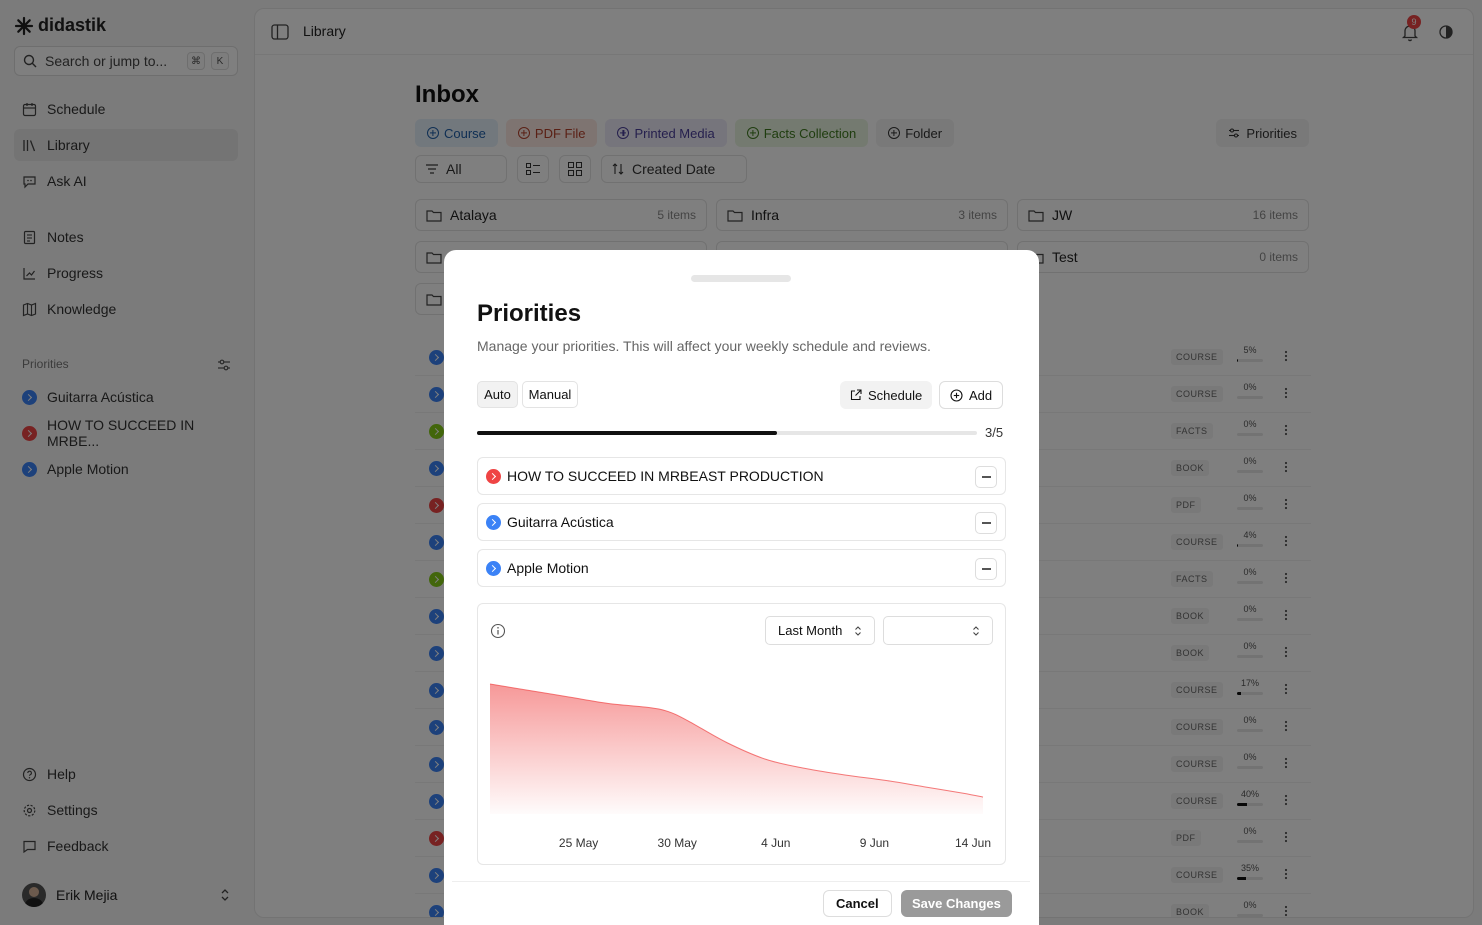 This screenshot has width=1482, height=925. What do you see at coordinates (956, 395) in the screenshot?
I see `plus-circle-icon` at bounding box center [956, 395].